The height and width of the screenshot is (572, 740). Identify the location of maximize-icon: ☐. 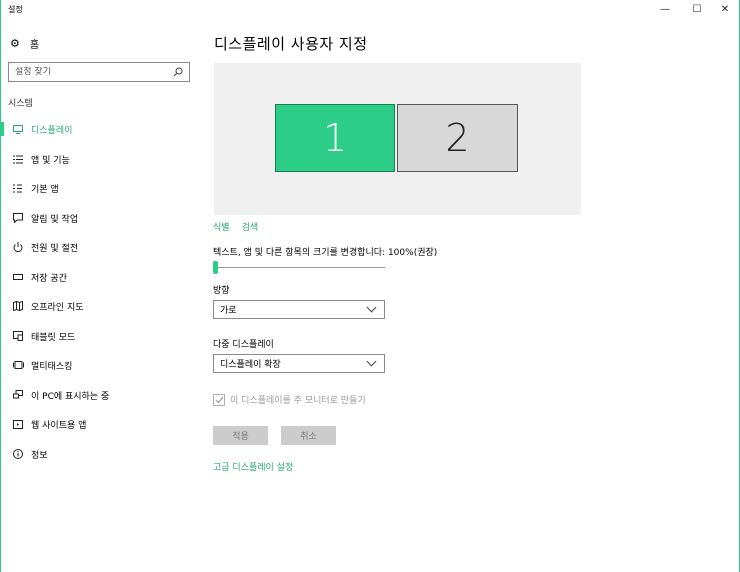
(697, 9).